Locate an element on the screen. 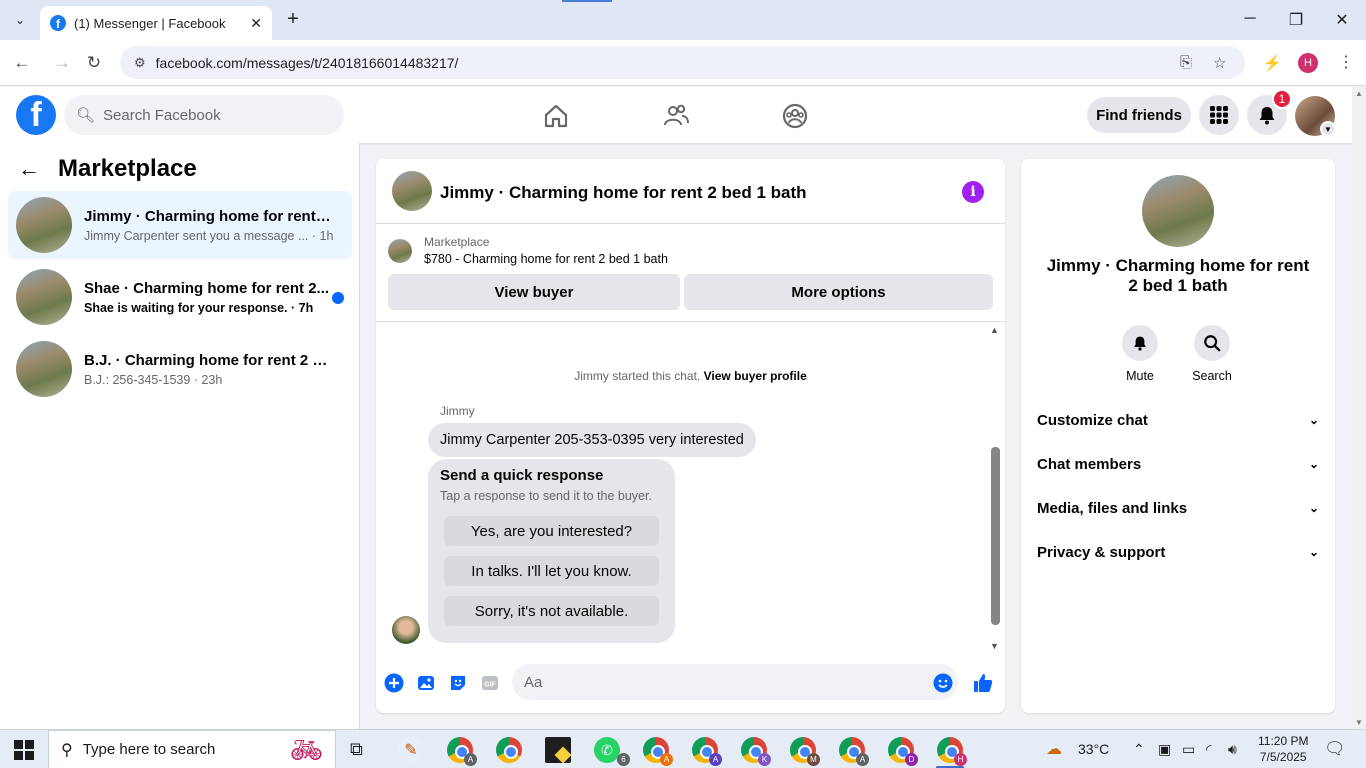 This screenshot has width=1366, height=768. install-app-icon: ⎘ is located at coordinates (1186, 62).